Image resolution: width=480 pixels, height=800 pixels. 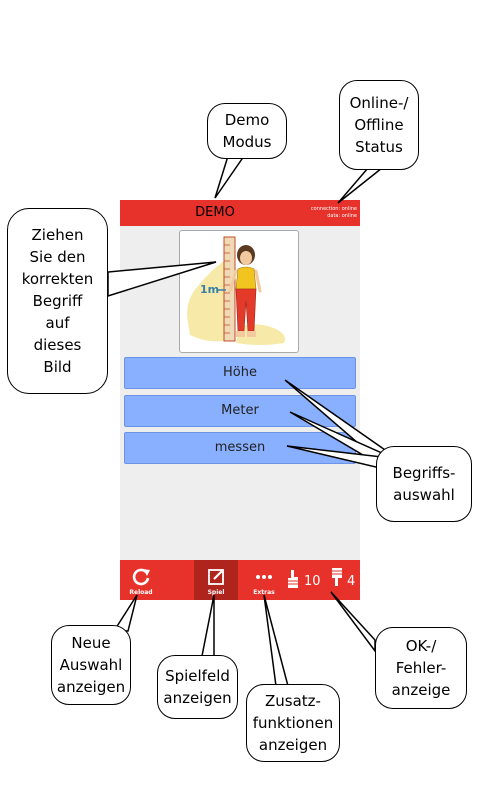 What do you see at coordinates (379, 125) in the screenshot?
I see `callout-online-status: Online-/ Offline Status` at bounding box center [379, 125].